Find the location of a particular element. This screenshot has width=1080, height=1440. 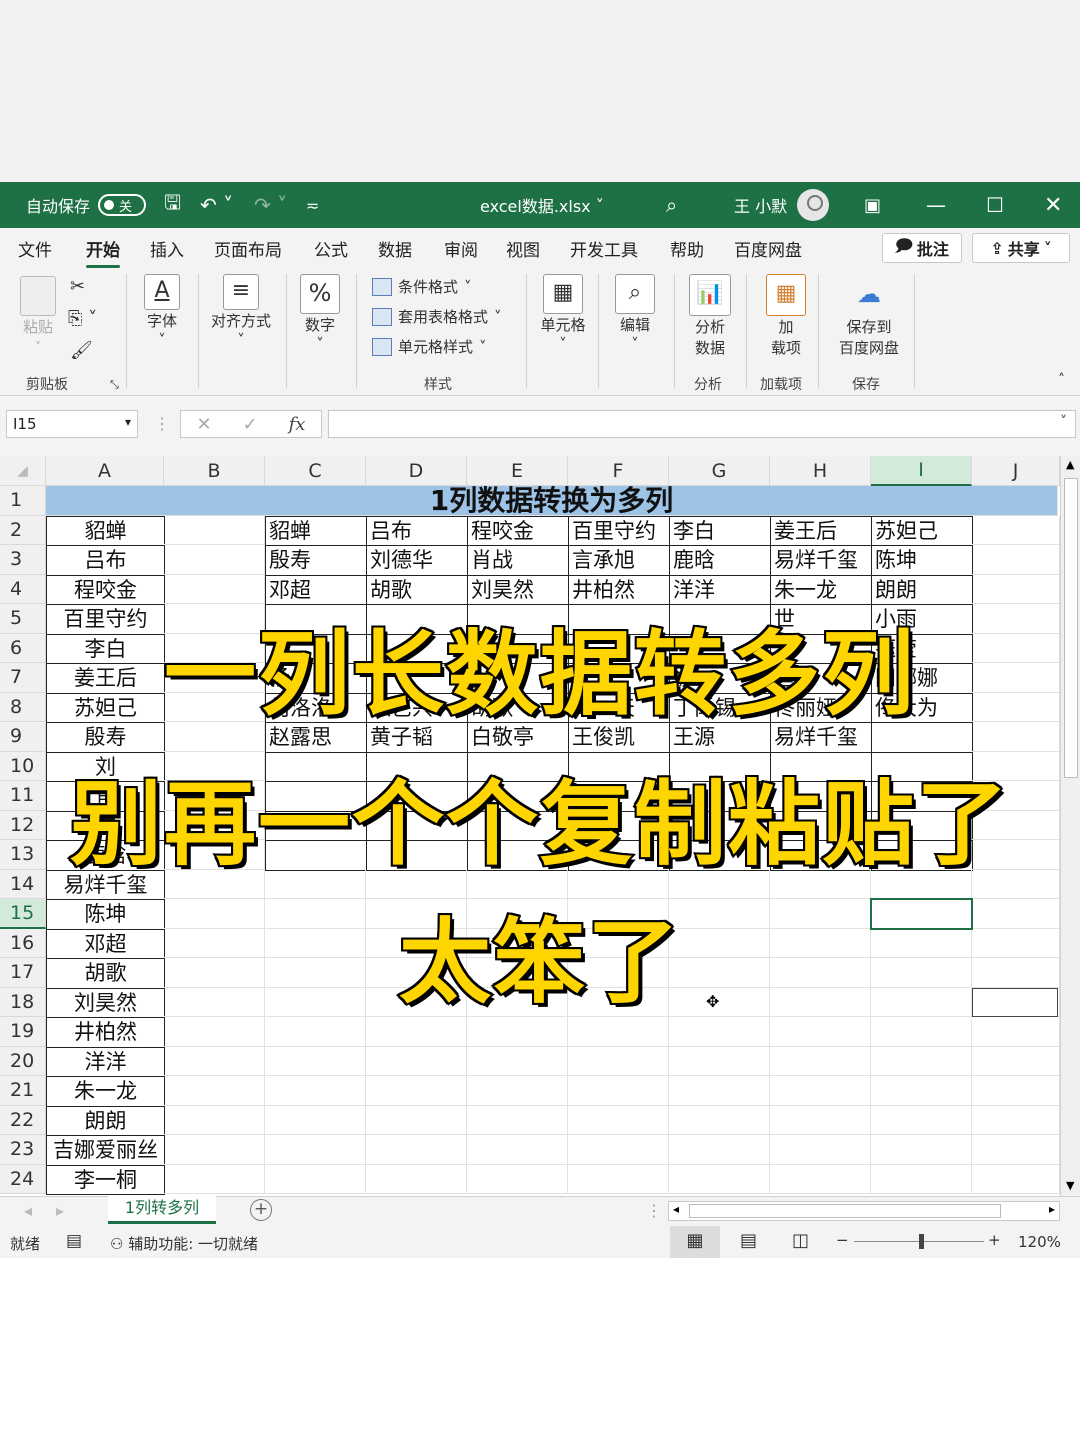

conditional-format-button: 条件格式 ˅ is located at coordinates (422, 286).